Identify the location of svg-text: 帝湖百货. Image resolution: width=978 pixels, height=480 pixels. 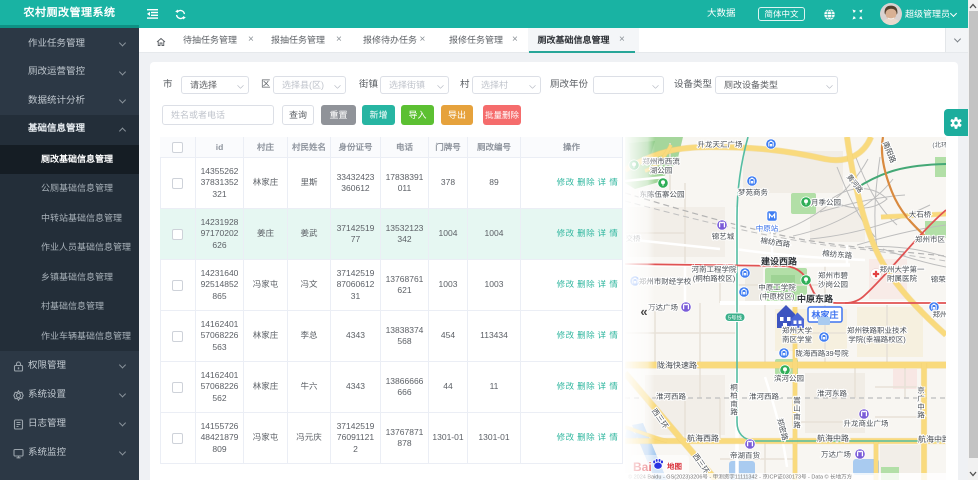
(745, 455).